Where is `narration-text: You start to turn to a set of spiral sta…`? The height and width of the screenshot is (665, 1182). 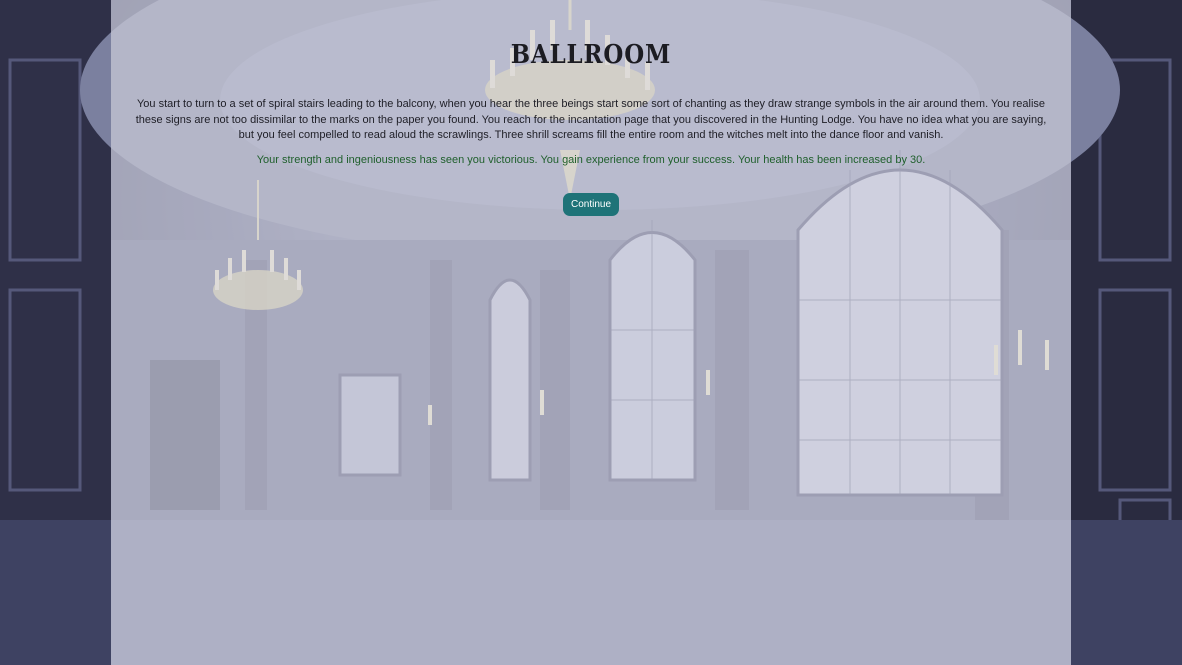 narration-text: You start to turn to a set of spiral sta… is located at coordinates (591, 119).